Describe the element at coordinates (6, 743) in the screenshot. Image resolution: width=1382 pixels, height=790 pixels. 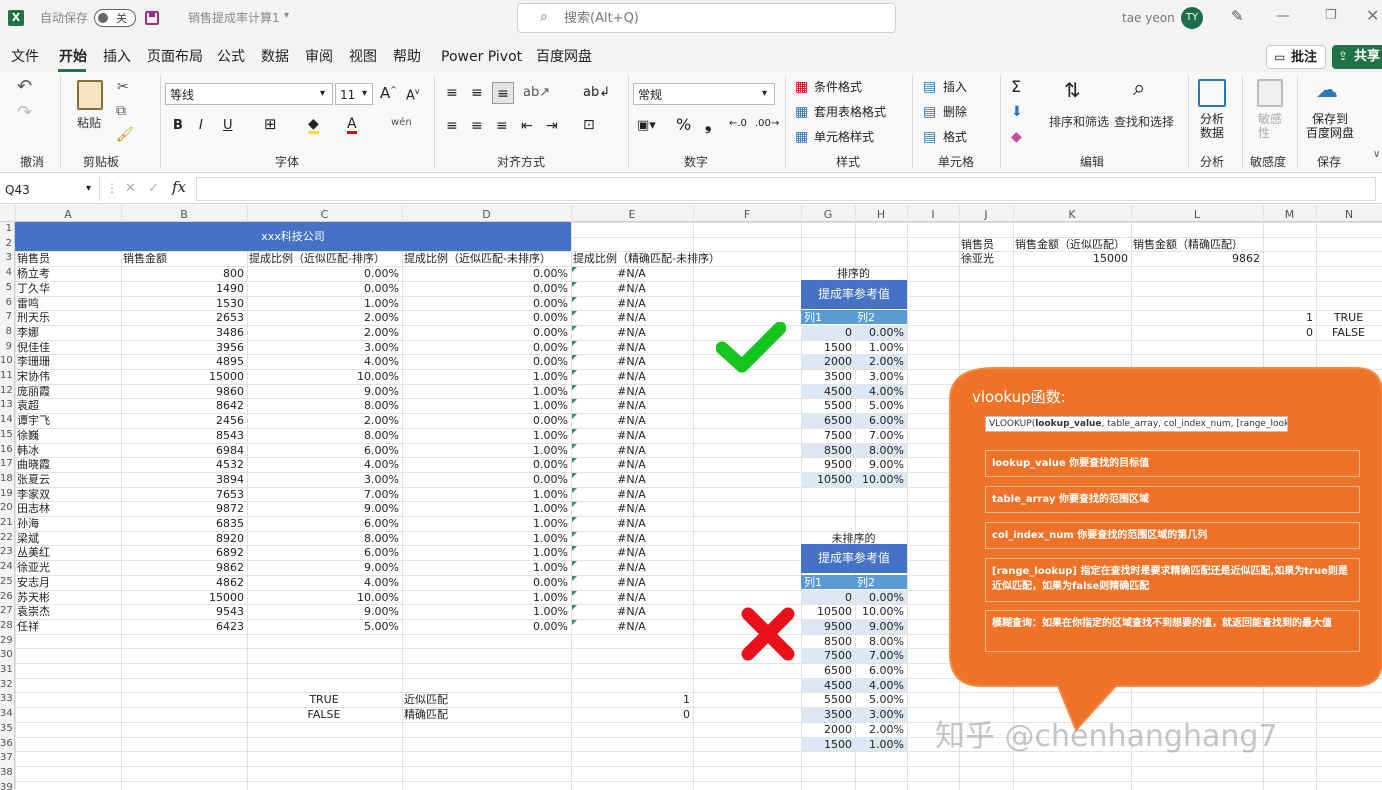
I see `row-header: 36` at that location.